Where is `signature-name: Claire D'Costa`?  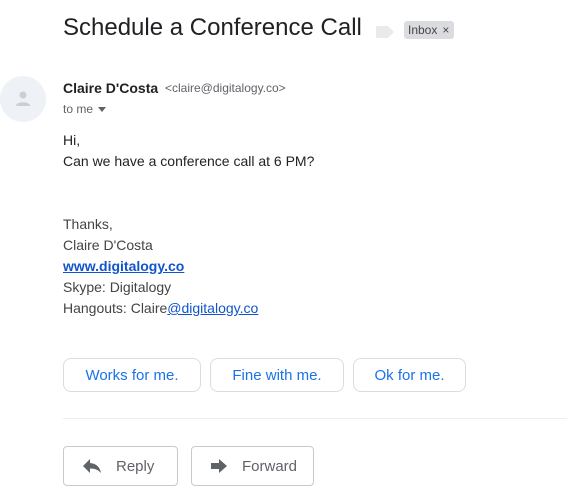
signature-name: Claire D'Costa is located at coordinates (108, 245).